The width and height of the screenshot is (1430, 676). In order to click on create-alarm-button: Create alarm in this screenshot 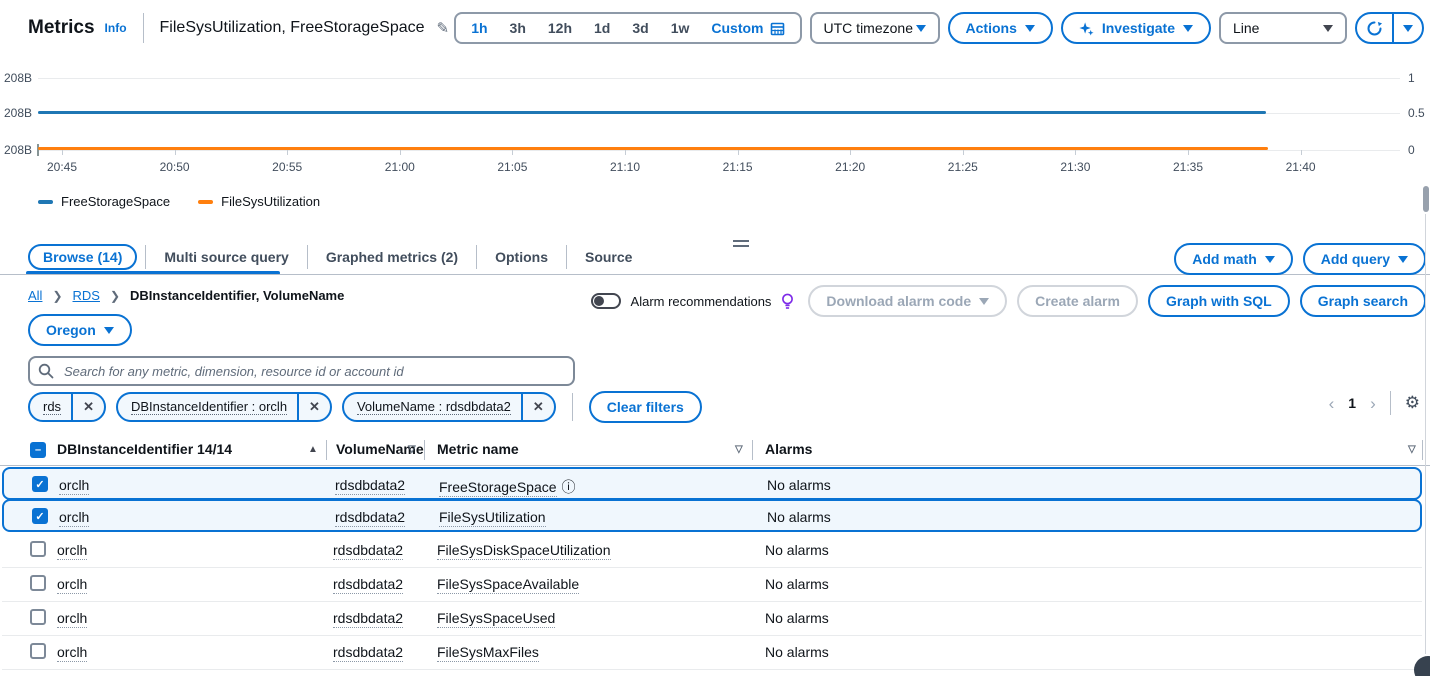, I will do `click(1077, 301)`.